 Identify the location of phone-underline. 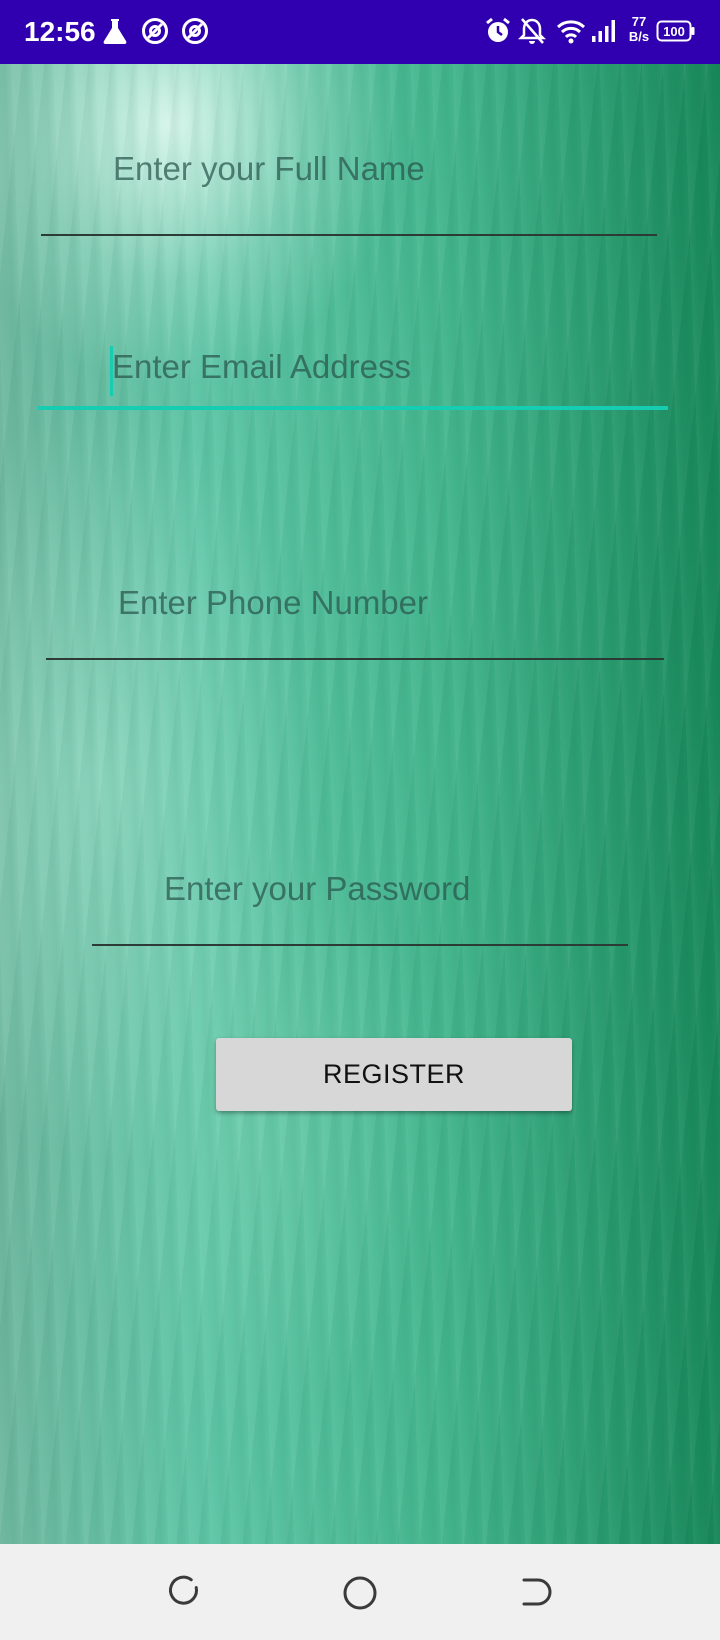
(355, 659).